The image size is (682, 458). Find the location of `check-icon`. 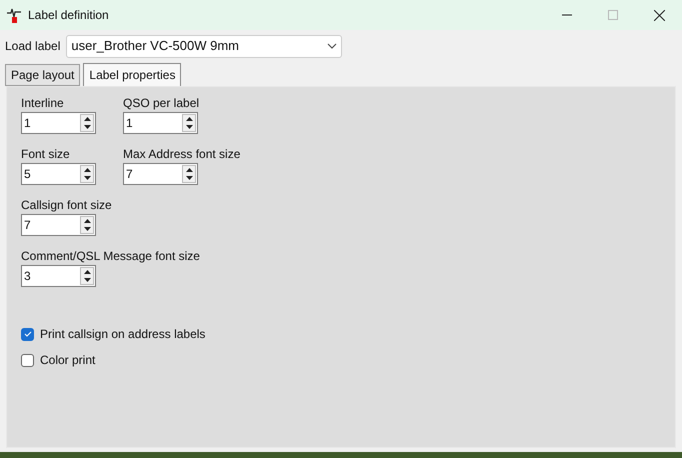

check-icon is located at coordinates (28, 334).